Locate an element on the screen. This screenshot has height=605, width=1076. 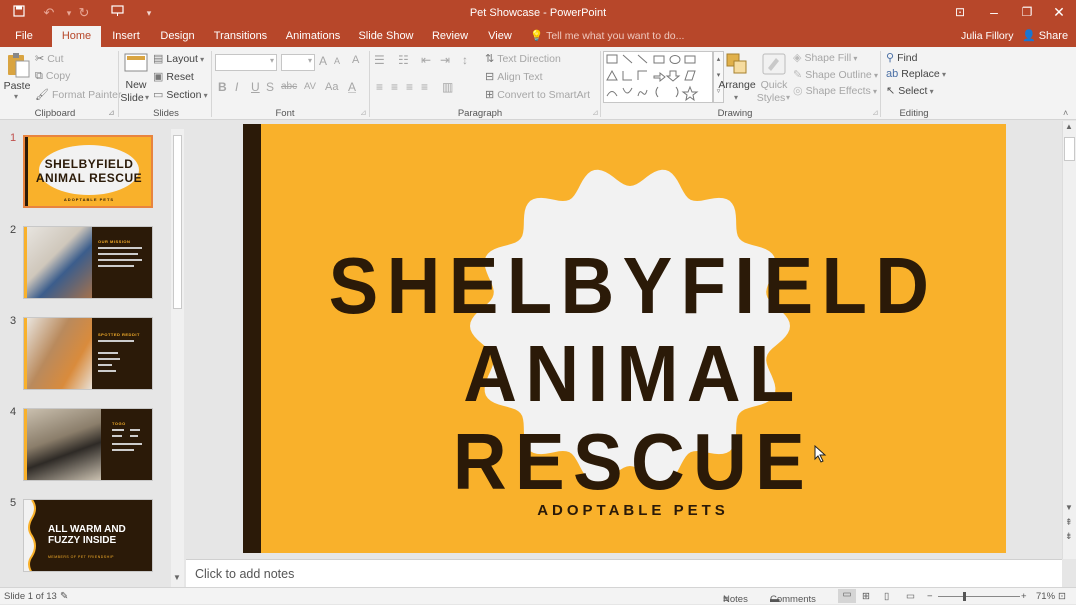
reading-view-icon: ▯ is located at coordinates (886, 596).